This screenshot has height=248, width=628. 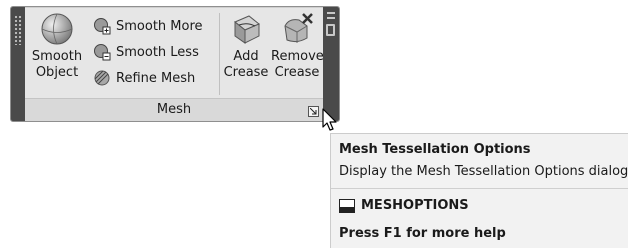 What do you see at coordinates (102, 52) in the screenshot?
I see `smooth-less-icon` at bounding box center [102, 52].